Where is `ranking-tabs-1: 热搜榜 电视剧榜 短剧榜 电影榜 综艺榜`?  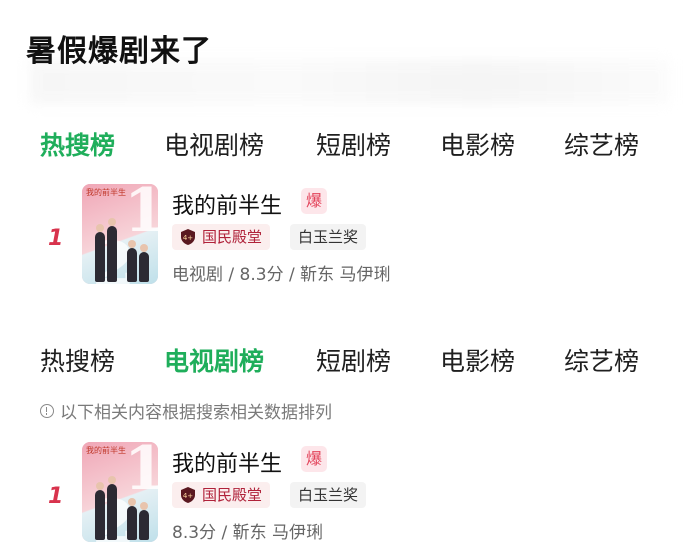
ranking-tabs-1: 热搜榜 电视剧榜 短剧榜 电影榜 综艺榜 is located at coordinates (345, 146).